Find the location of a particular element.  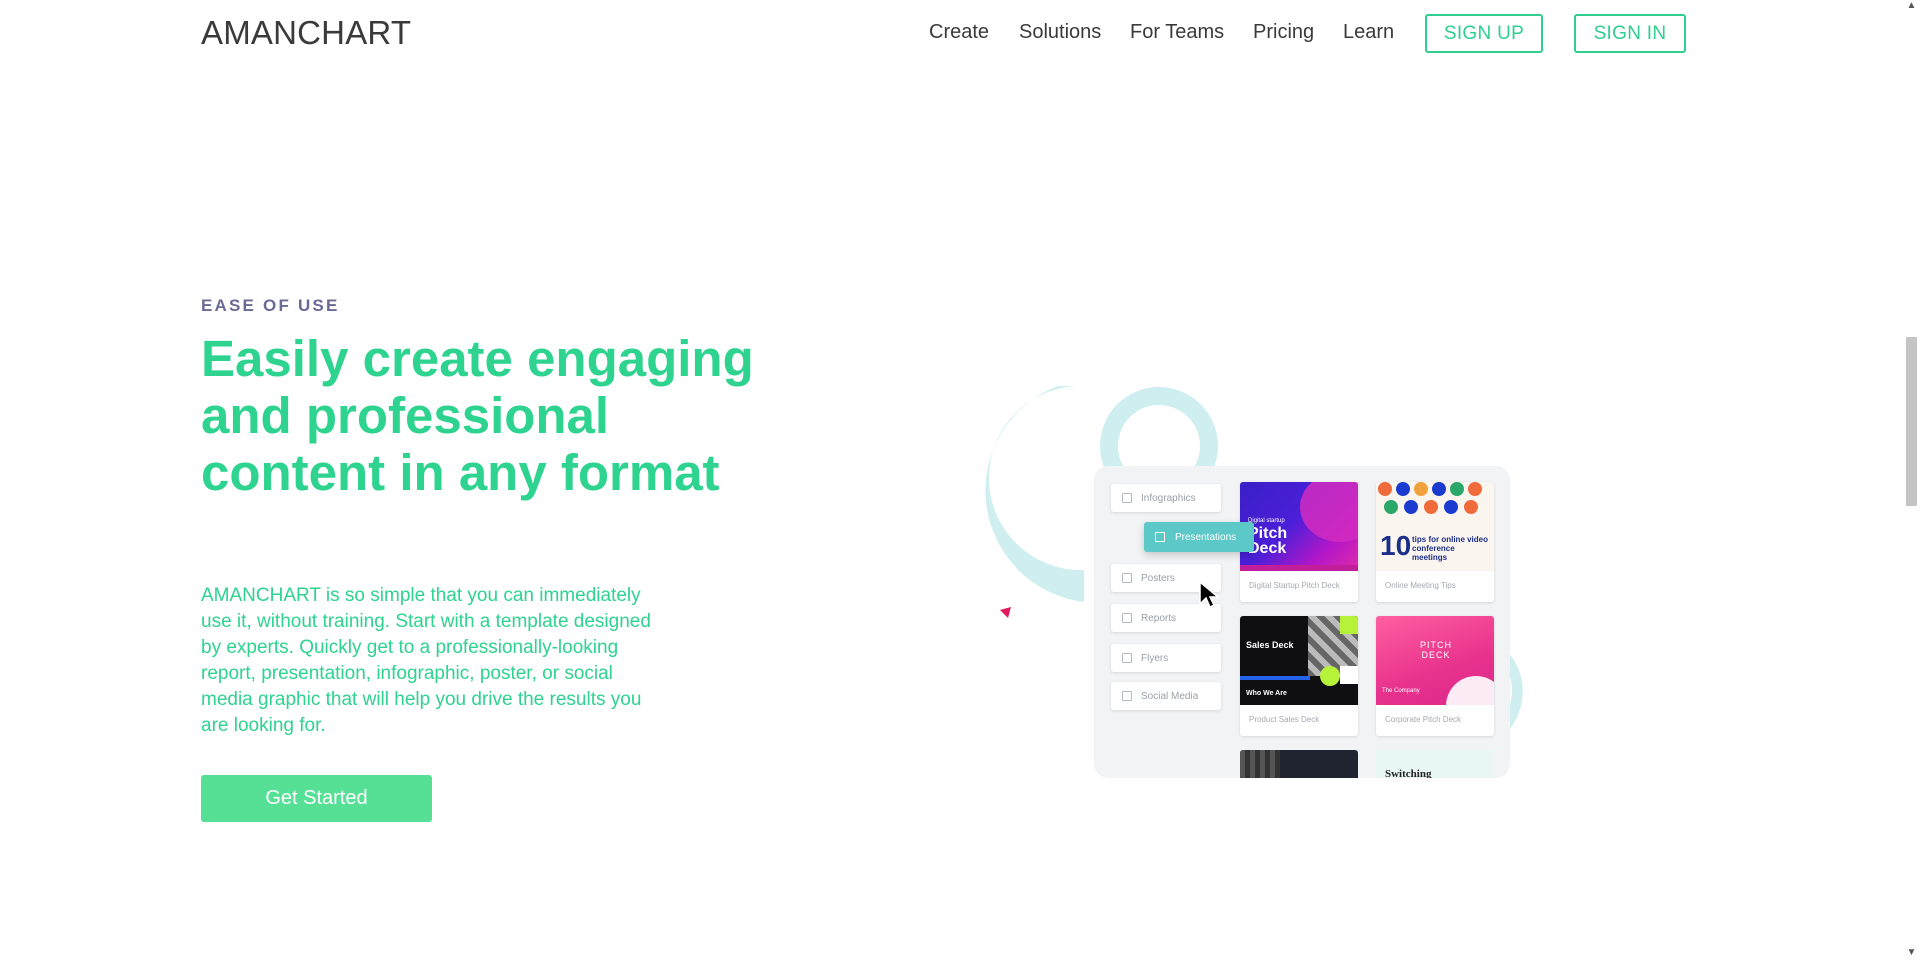

menu-item-label: Infographics is located at coordinates (1168, 498).